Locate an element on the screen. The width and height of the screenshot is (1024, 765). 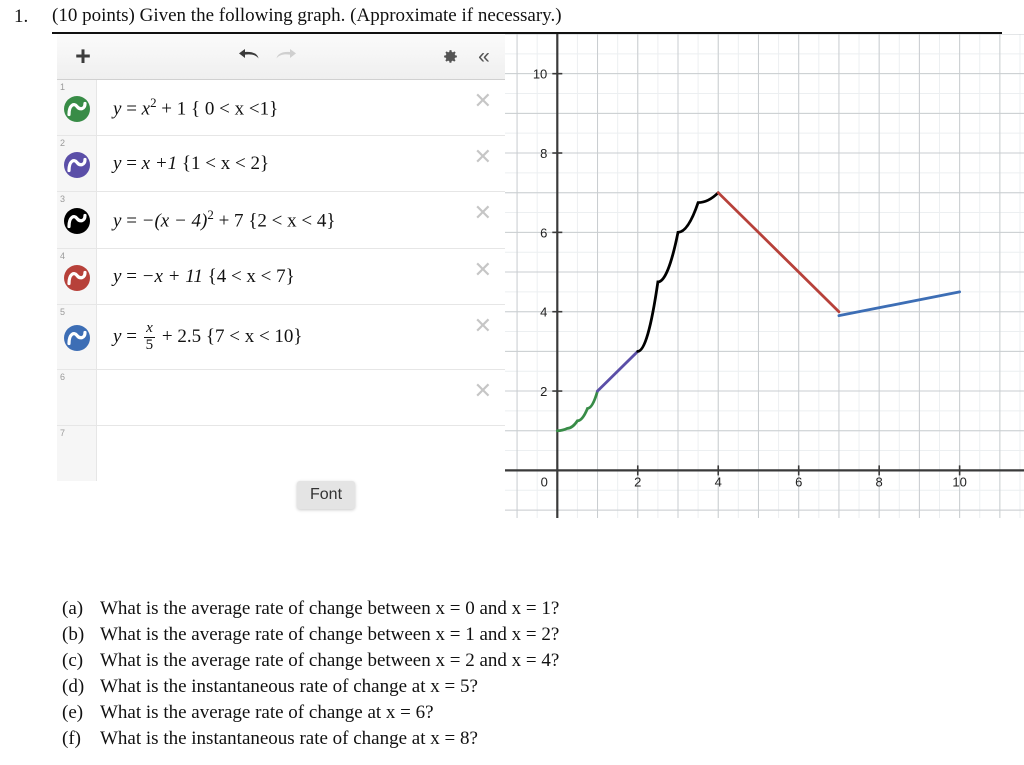
expression-row: 7 is located at coordinates (281, 453).